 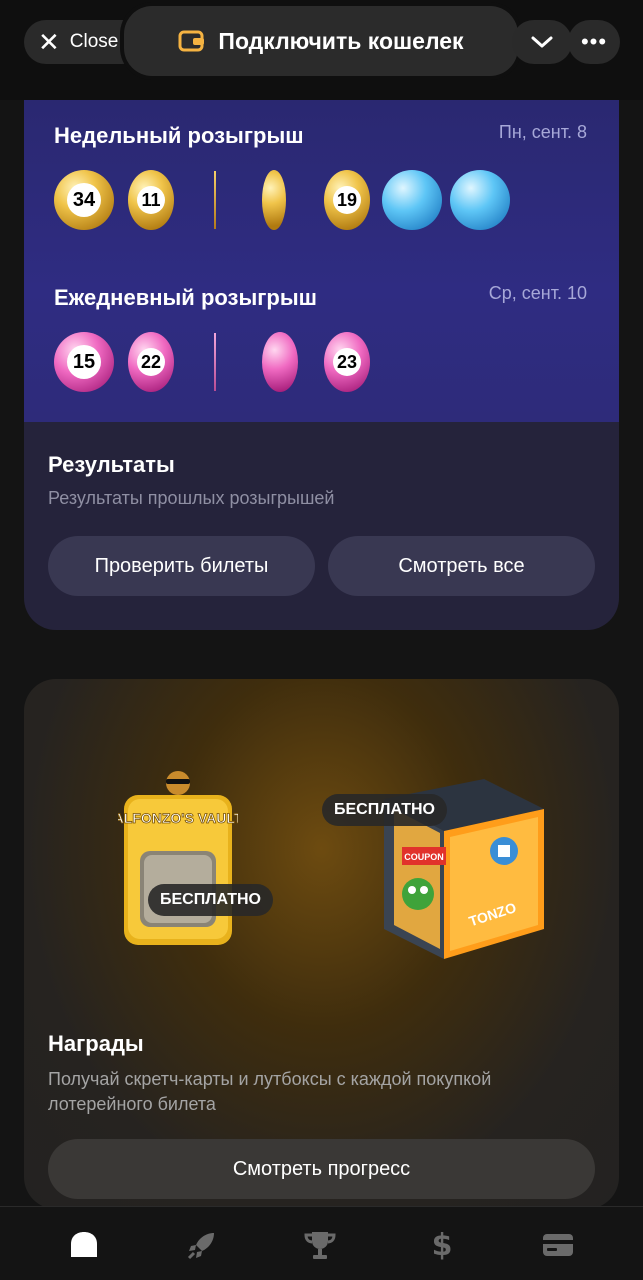 What do you see at coordinates (49, 42) in the screenshot?
I see `close-icon: ✕` at bounding box center [49, 42].